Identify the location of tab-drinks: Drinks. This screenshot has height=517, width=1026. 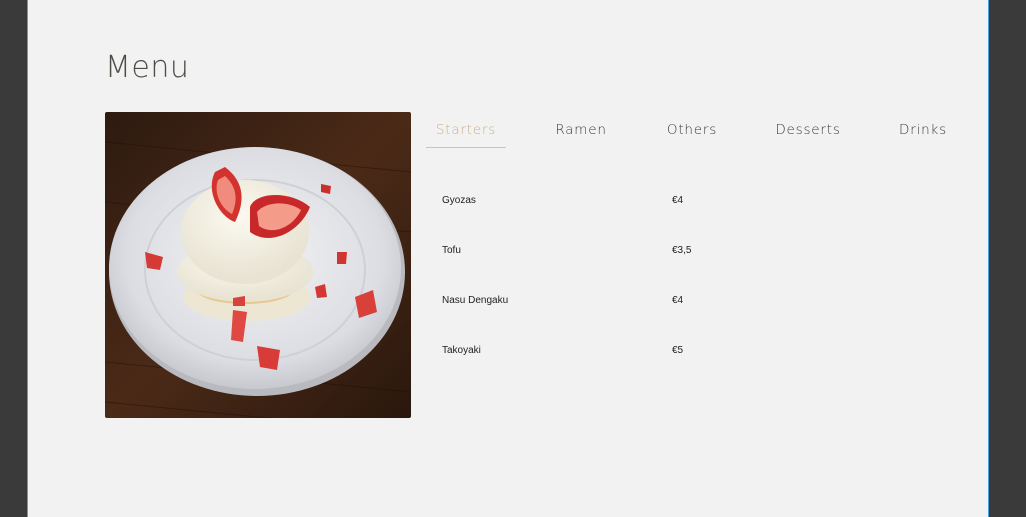
(923, 132).